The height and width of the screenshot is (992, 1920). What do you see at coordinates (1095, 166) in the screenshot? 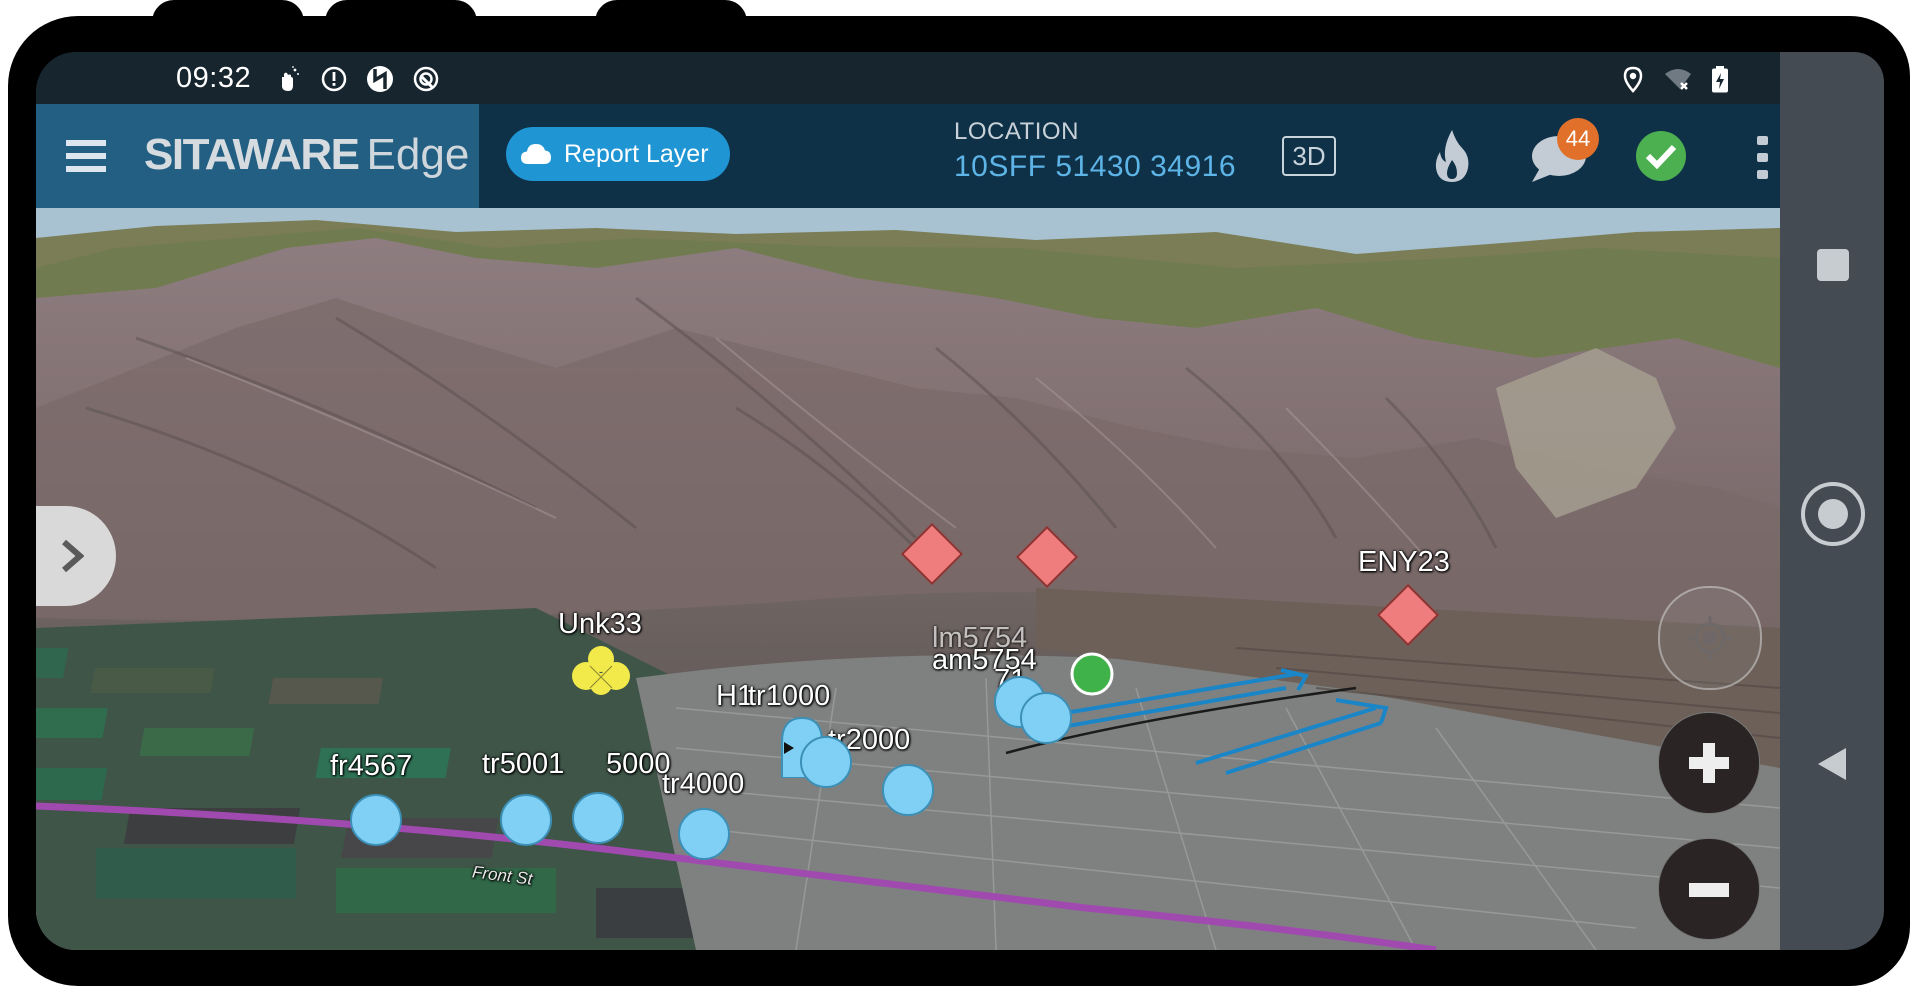
I see `location-value: 10SFF 51430 34916` at bounding box center [1095, 166].